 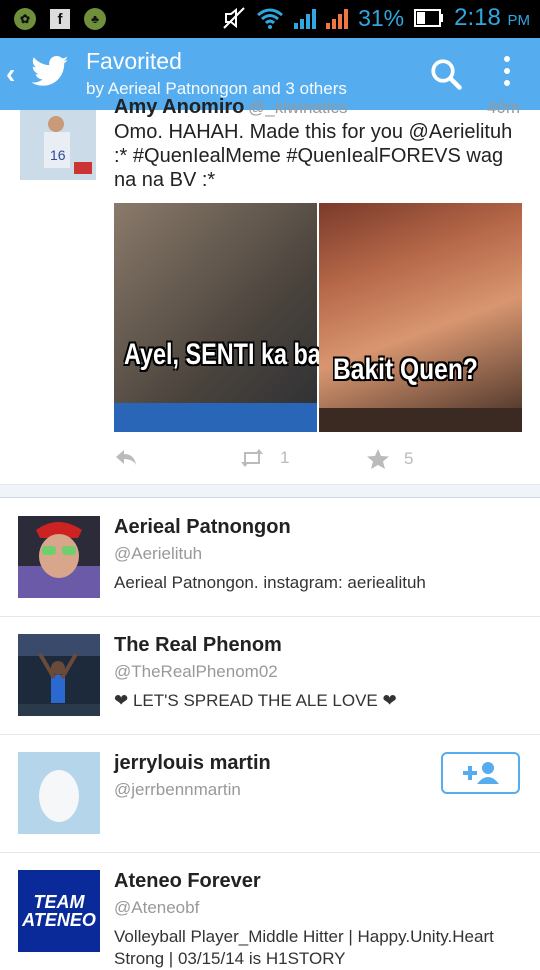 What do you see at coordinates (158, 553) in the screenshot?
I see `user-handle: @Aerielituh` at bounding box center [158, 553].